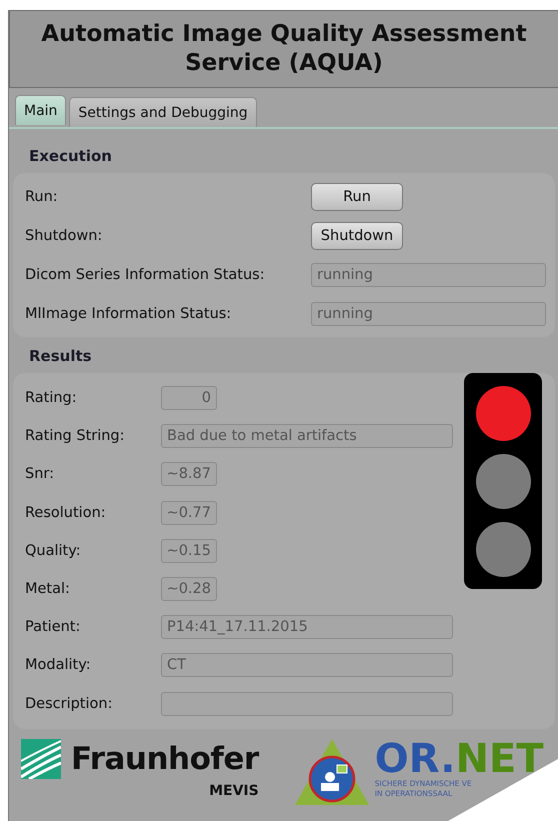 The width and height of the screenshot is (558, 821). I want to click on field-label: Patient:, so click(53, 627).